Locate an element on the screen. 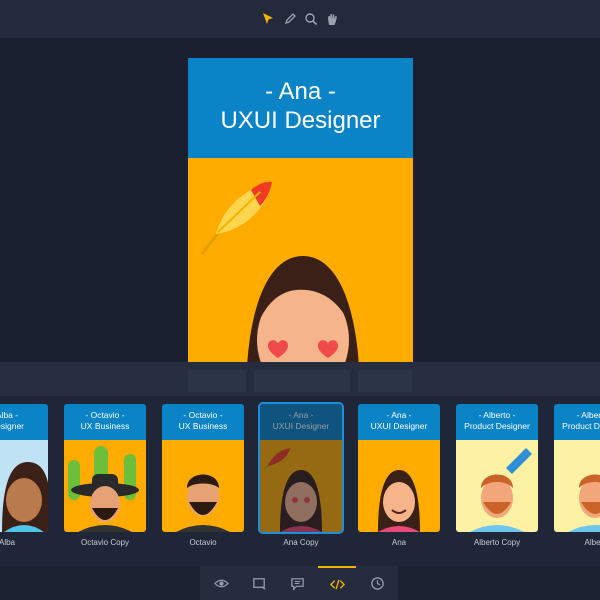 The width and height of the screenshot is (600, 600). zoom-tool is located at coordinates (311, 19).